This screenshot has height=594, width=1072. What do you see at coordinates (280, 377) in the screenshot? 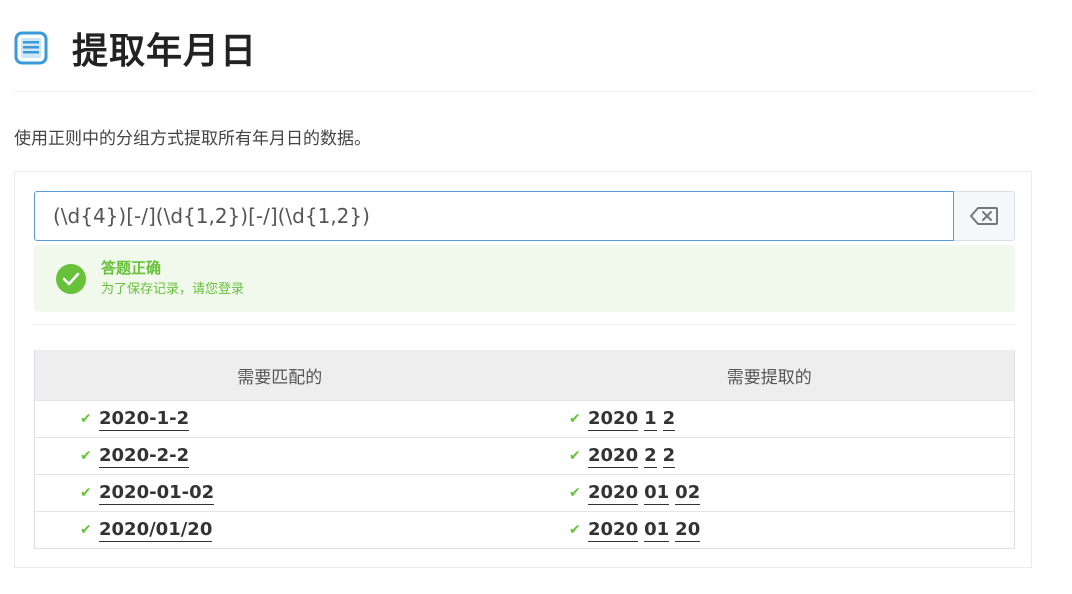
I see `header-match: 需要匹配的` at bounding box center [280, 377].